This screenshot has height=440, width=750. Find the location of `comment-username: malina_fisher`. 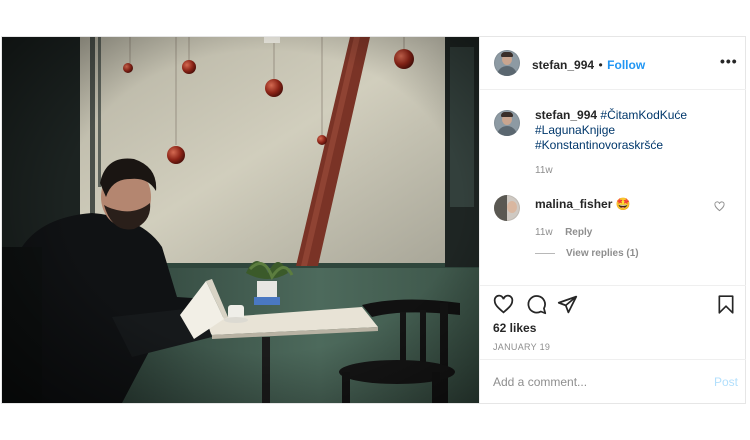

comment-username: malina_fisher is located at coordinates (573, 204).